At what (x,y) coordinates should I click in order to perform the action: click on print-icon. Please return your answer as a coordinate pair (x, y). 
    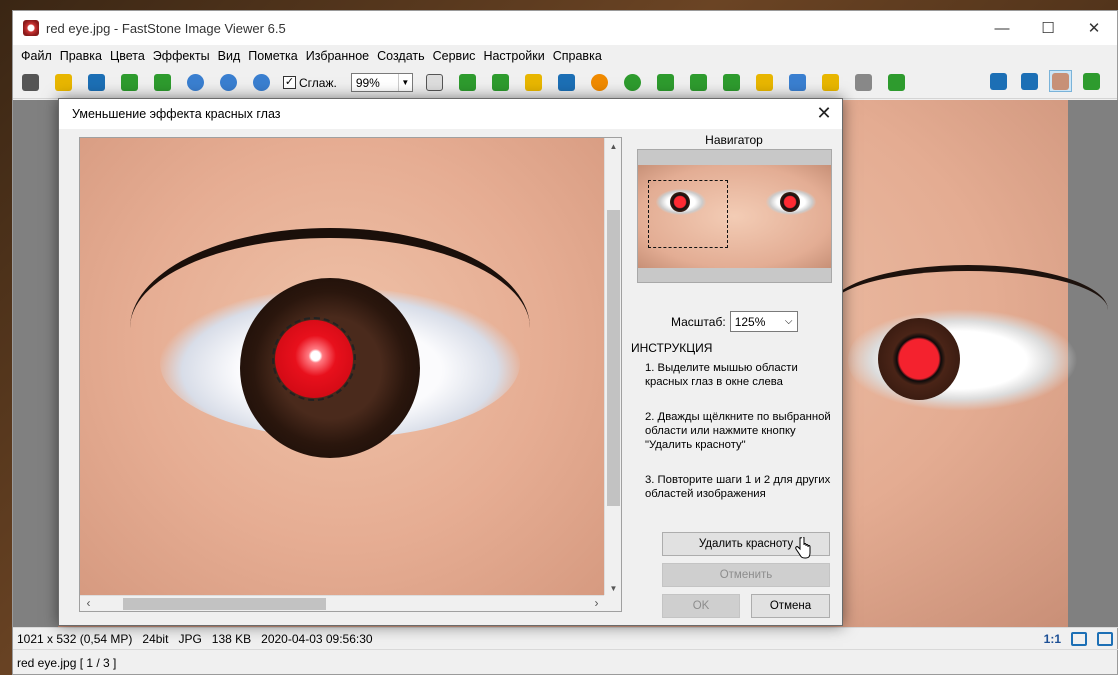
    Looking at the image, I should click on (863, 83).